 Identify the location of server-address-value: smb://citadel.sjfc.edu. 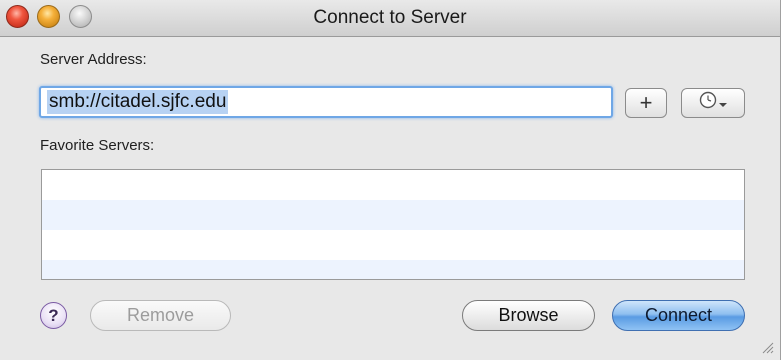
(138, 102).